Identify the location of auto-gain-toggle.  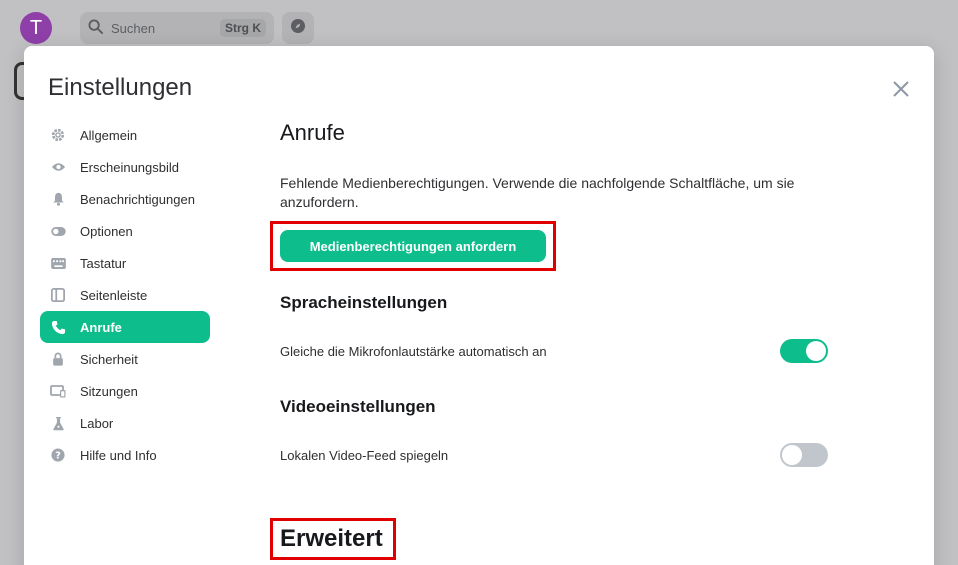
(804, 351).